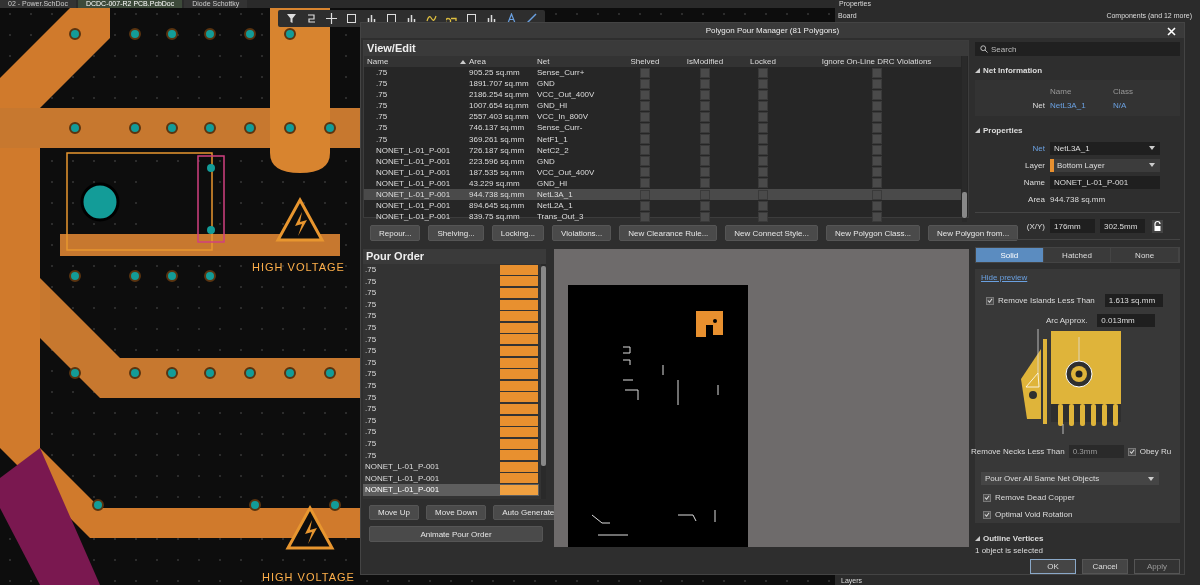 The width and height of the screenshot is (1200, 585). Describe the element at coordinates (662, 95) in the screenshot. I see `table-row: .75 2186.254 sq.mm VCC_Out_400V` at that location.